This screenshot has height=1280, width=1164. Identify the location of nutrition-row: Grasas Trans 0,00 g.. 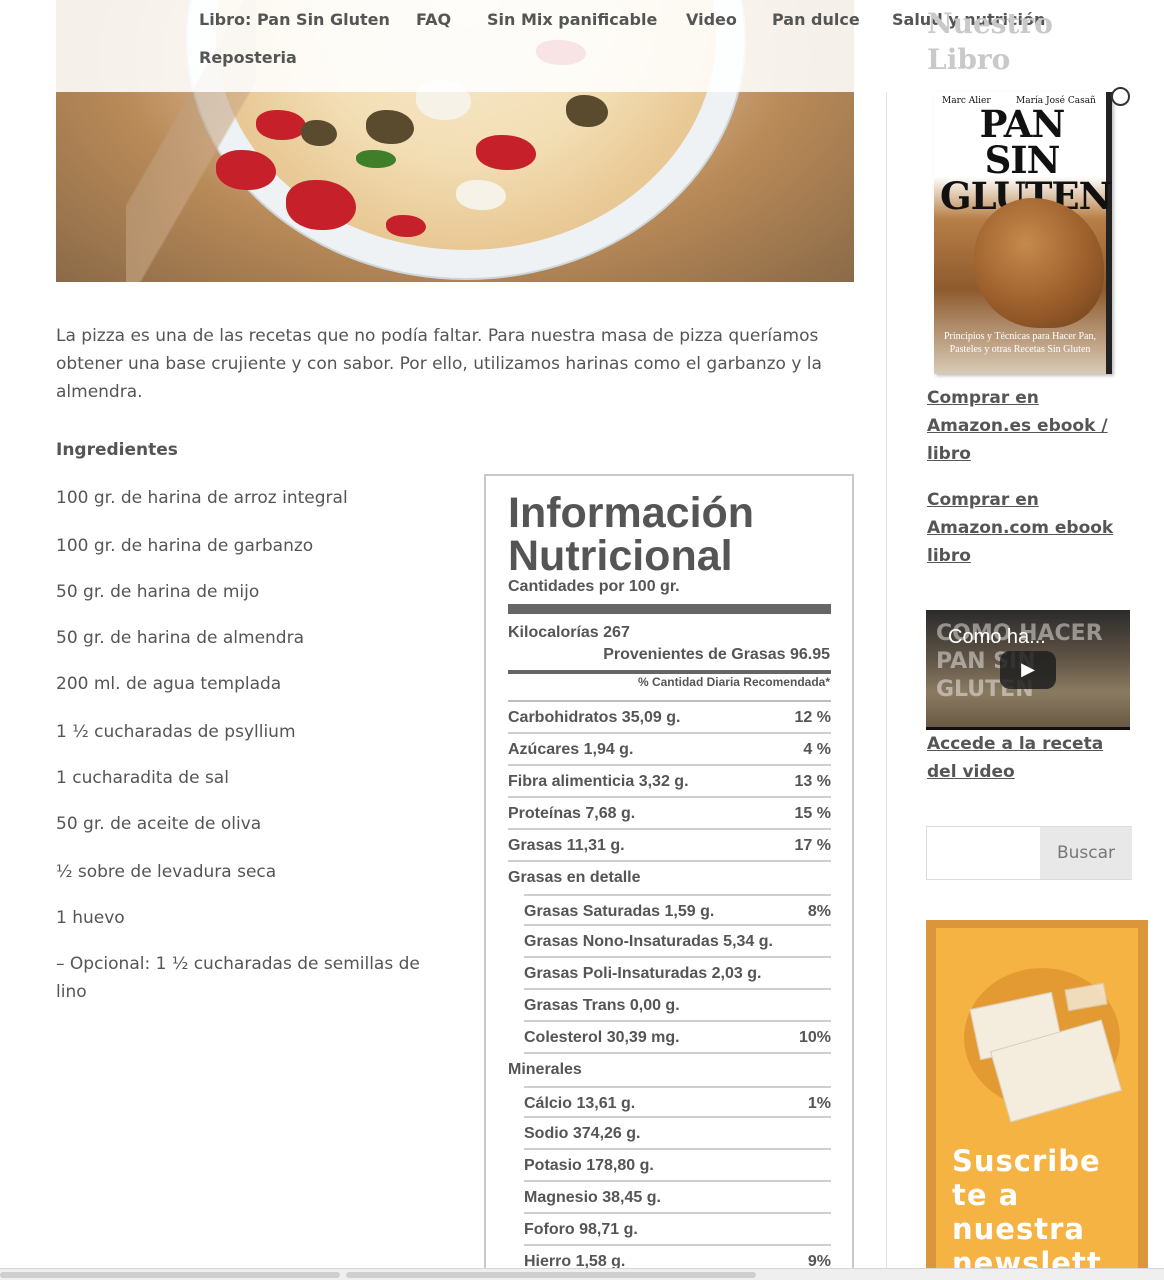
(677, 1006).